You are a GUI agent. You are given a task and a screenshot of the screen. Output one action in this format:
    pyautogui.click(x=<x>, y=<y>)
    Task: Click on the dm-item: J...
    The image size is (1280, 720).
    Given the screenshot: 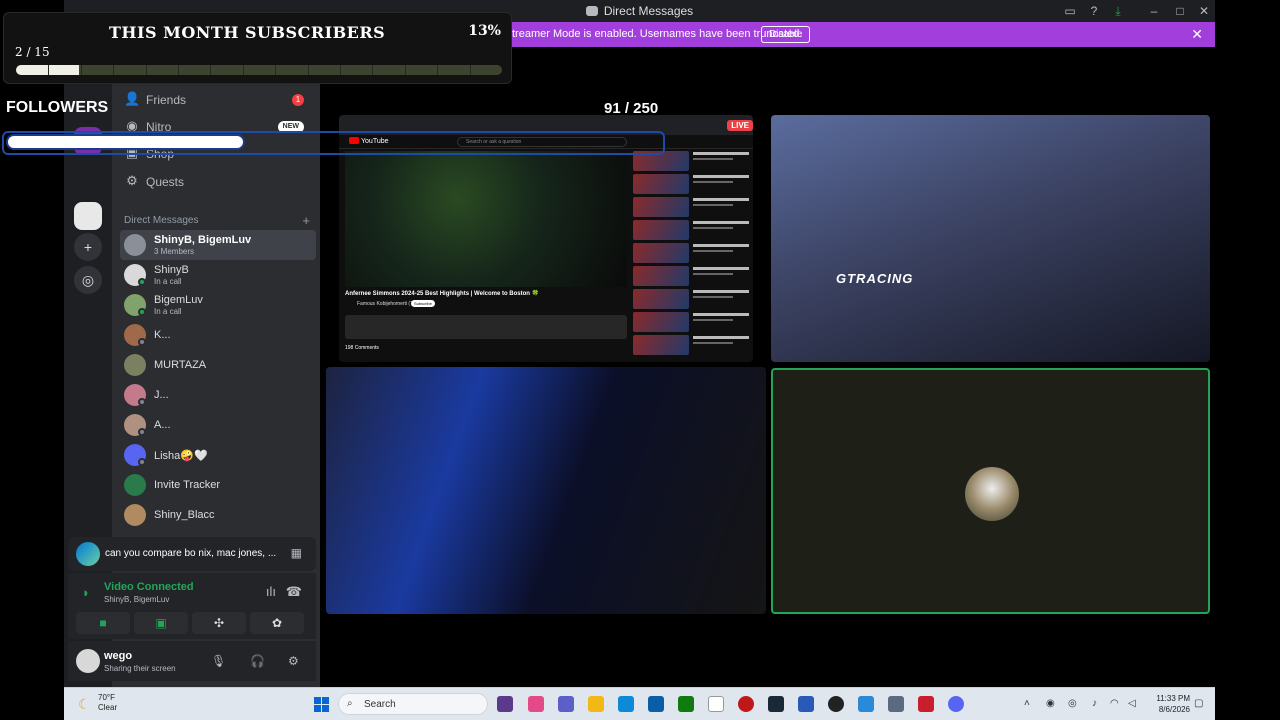 What is the action you would take?
    pyautogui.click(x=218, y=395)
    